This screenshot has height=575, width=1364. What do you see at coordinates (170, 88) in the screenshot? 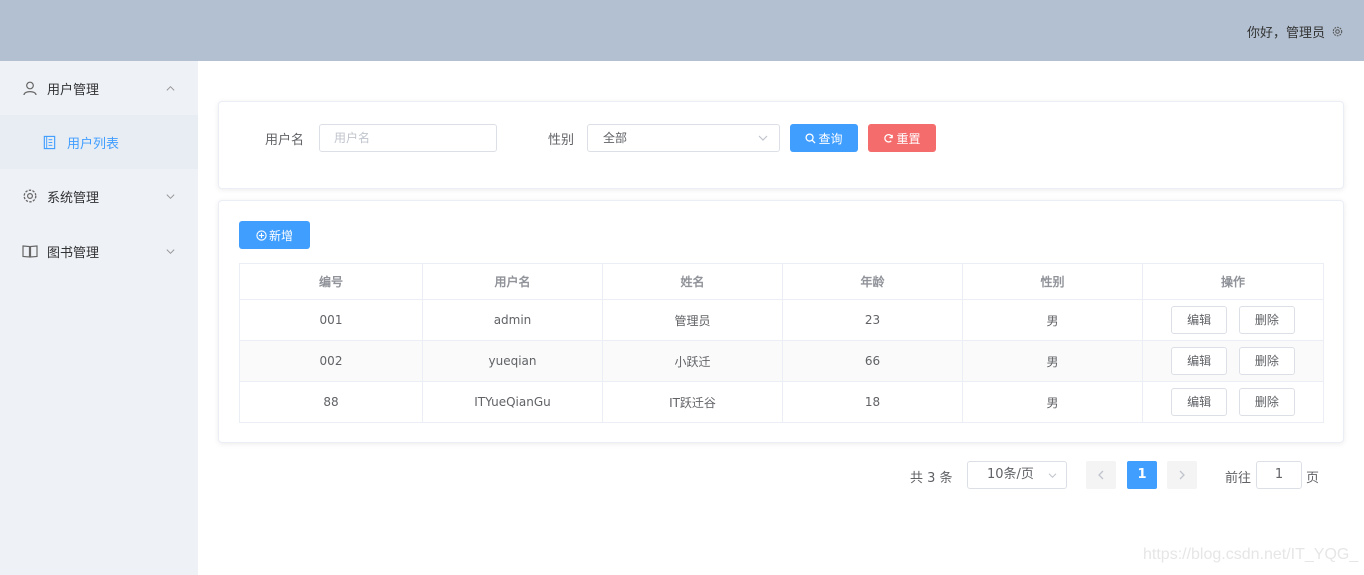
I see `chevron-up-icon` at bounding box center [170, 88].